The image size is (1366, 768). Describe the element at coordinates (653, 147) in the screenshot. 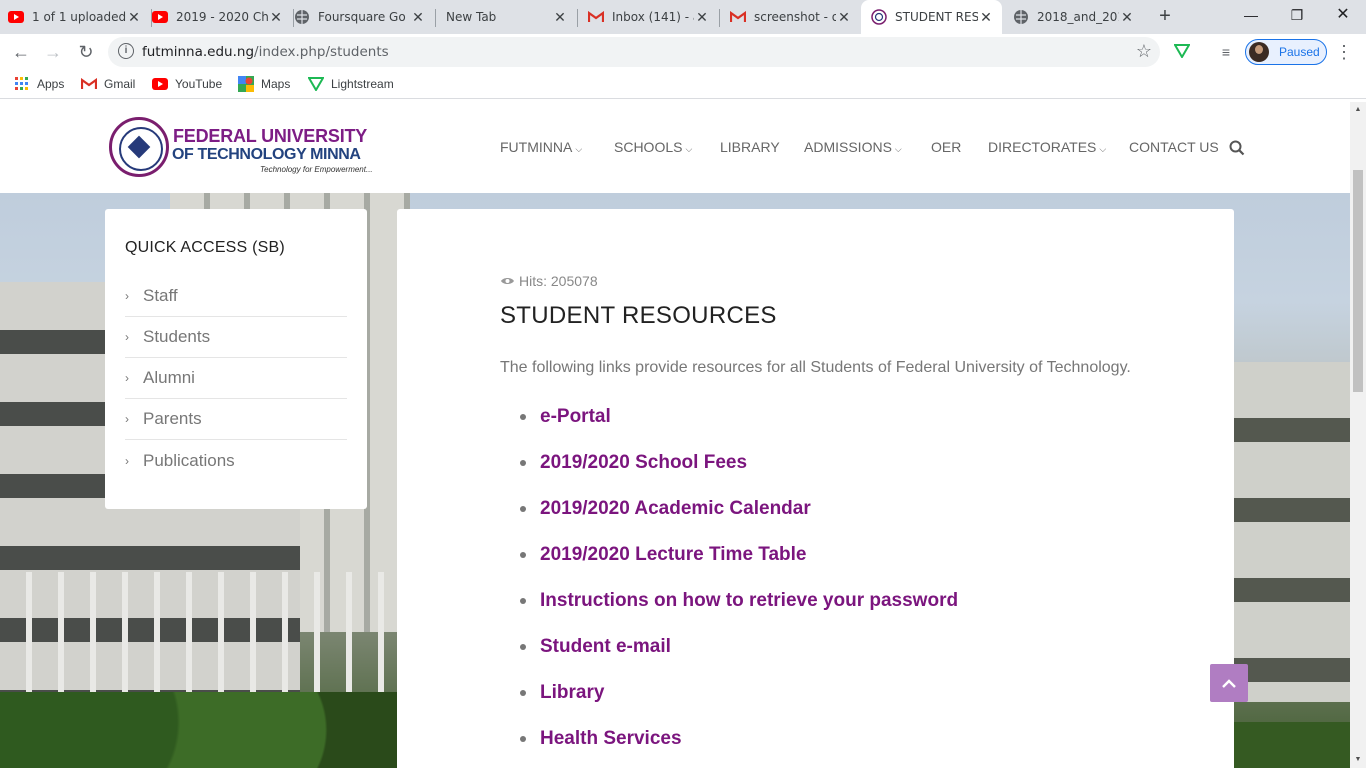

I see `nav-schools: SCHOOLS ⌵` at that location.